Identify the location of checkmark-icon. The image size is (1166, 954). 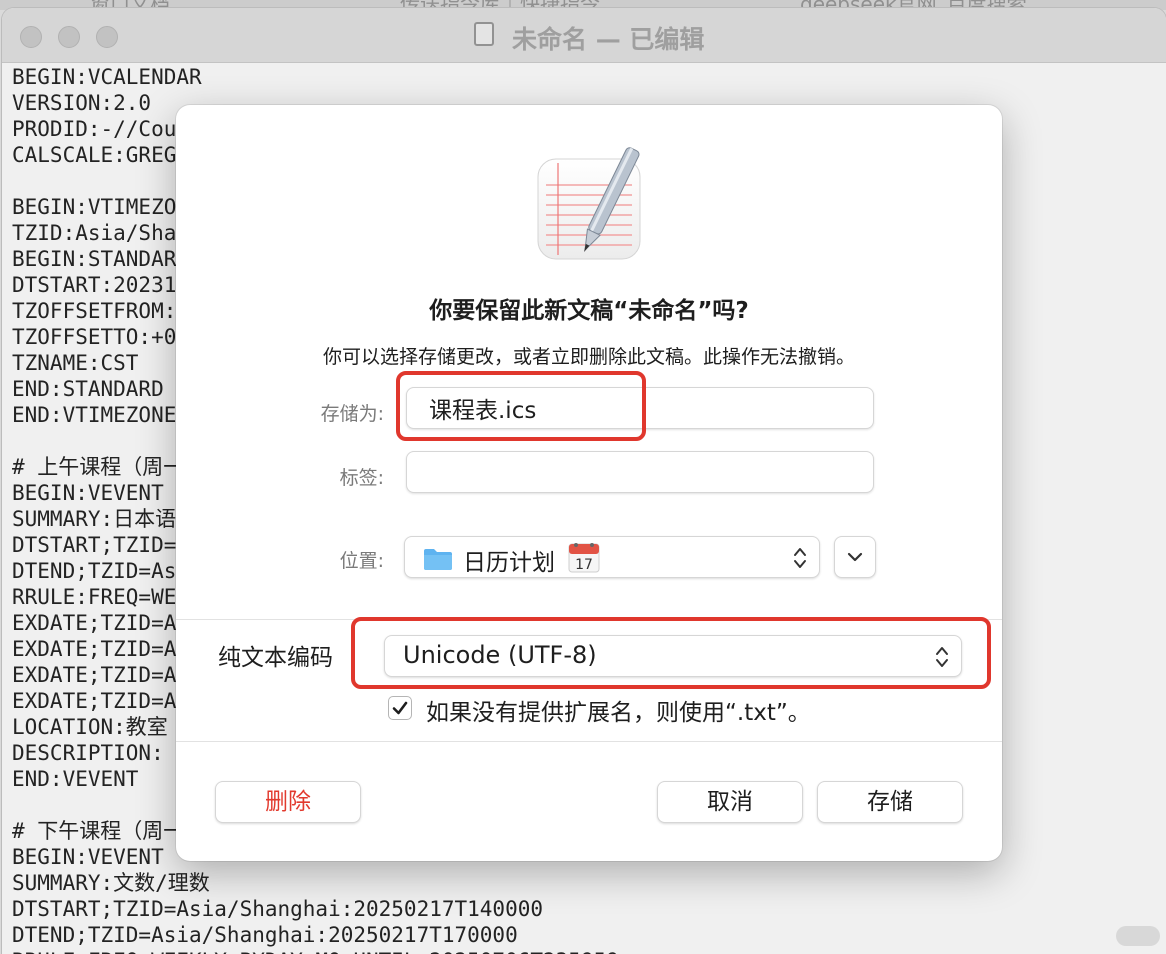
(400, 708).